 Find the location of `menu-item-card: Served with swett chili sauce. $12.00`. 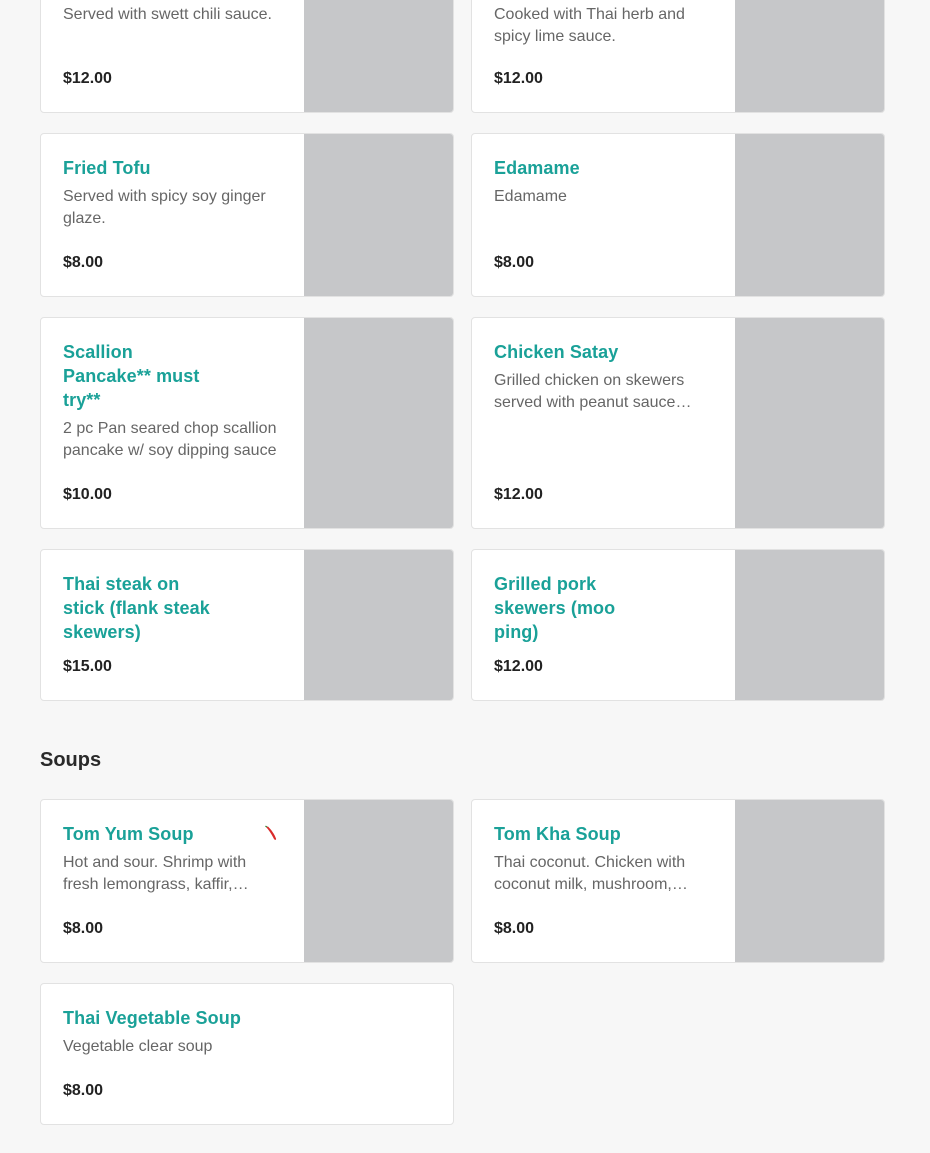

menu-item-card: Served with swett chili sauce. $12.00 is located at coordinates (247, 56).